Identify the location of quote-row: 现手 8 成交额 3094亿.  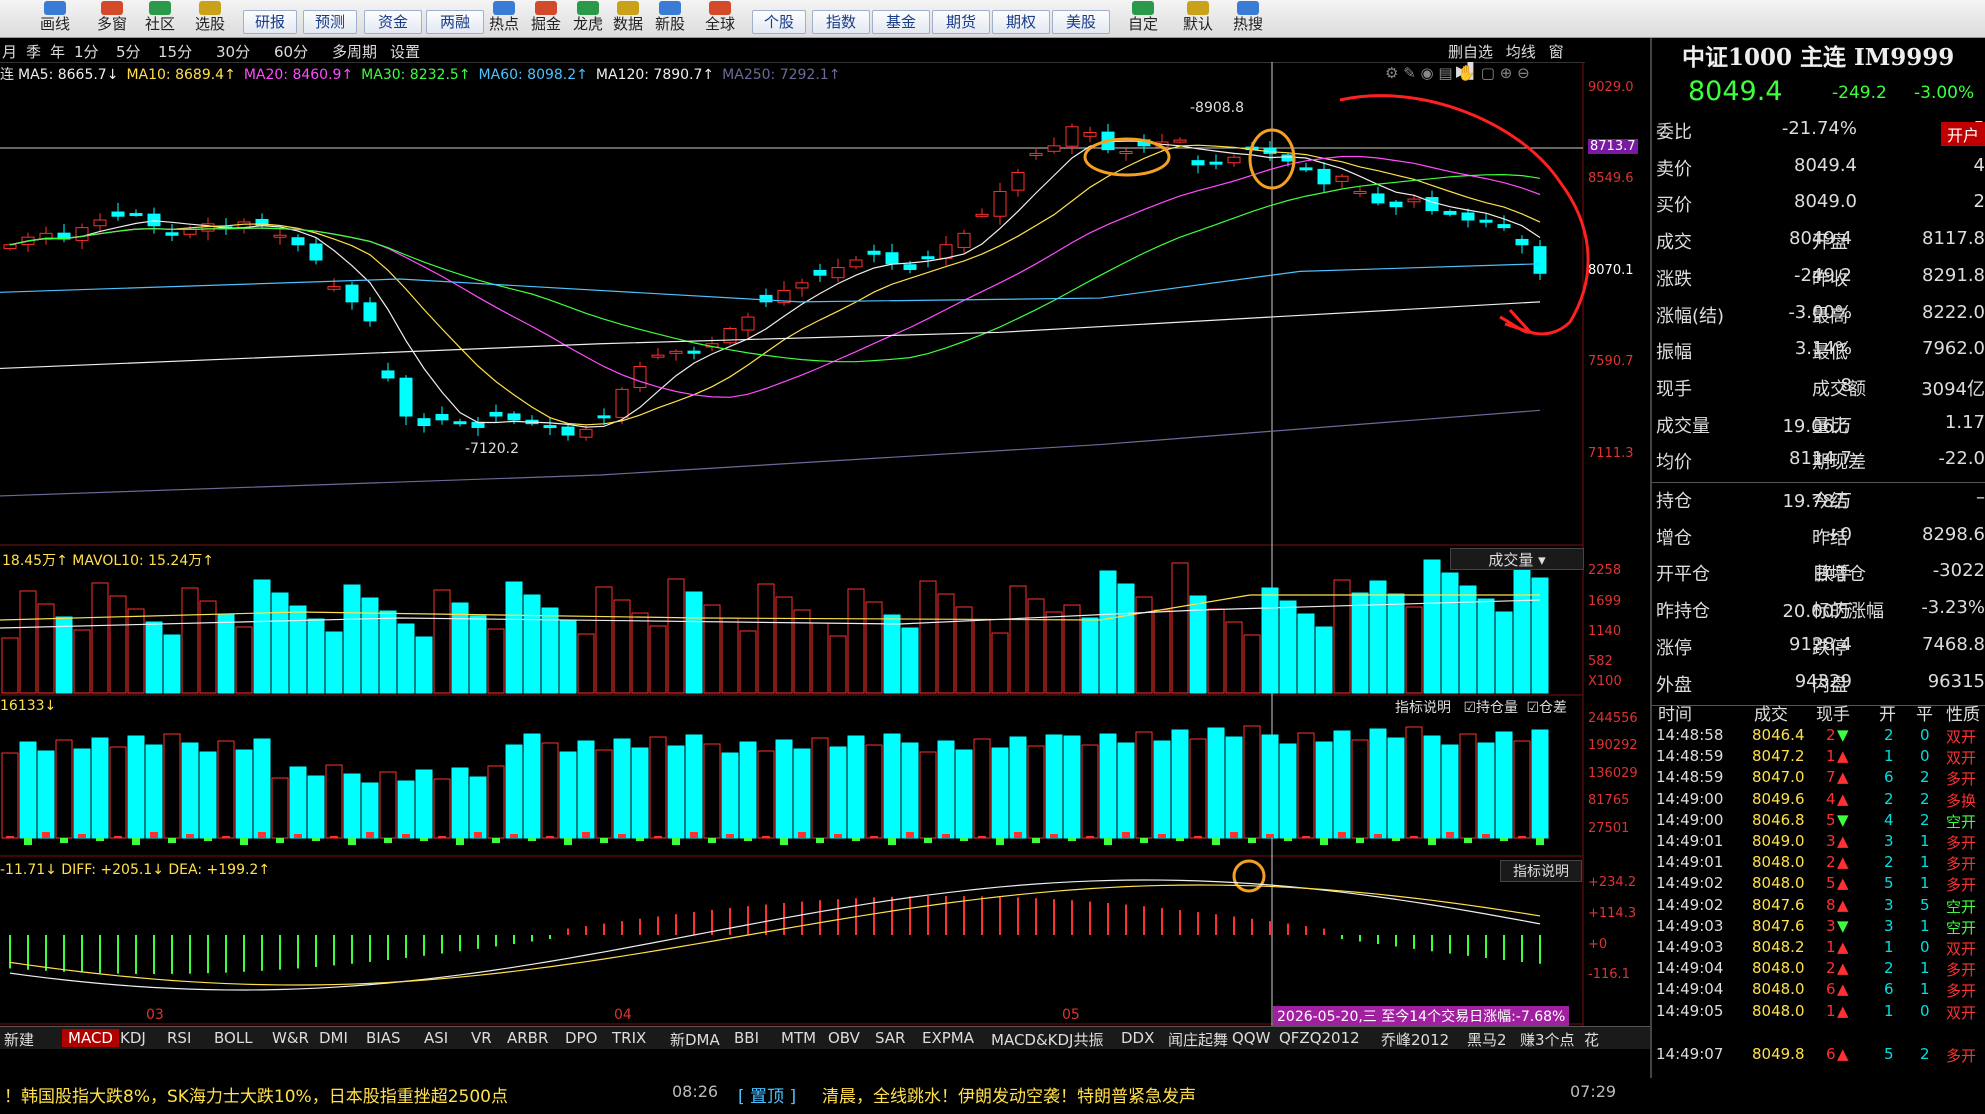
(1818, 393).